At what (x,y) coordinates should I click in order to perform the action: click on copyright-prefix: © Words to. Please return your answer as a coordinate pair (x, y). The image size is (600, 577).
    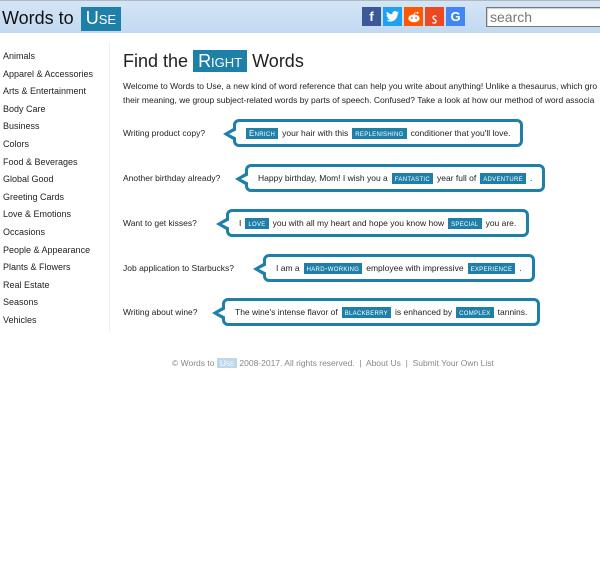
    Looking at the image, I should click on (193, 363).